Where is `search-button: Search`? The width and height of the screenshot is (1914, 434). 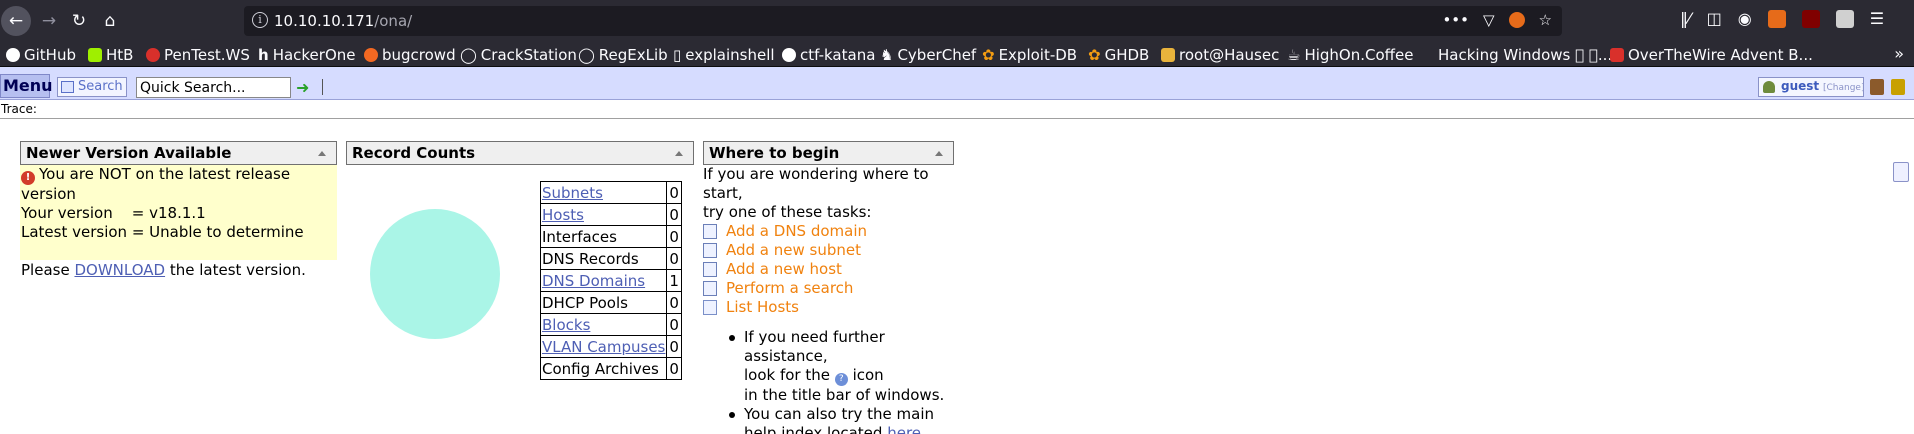 search-button: Search is located at coordinates (92, 87).